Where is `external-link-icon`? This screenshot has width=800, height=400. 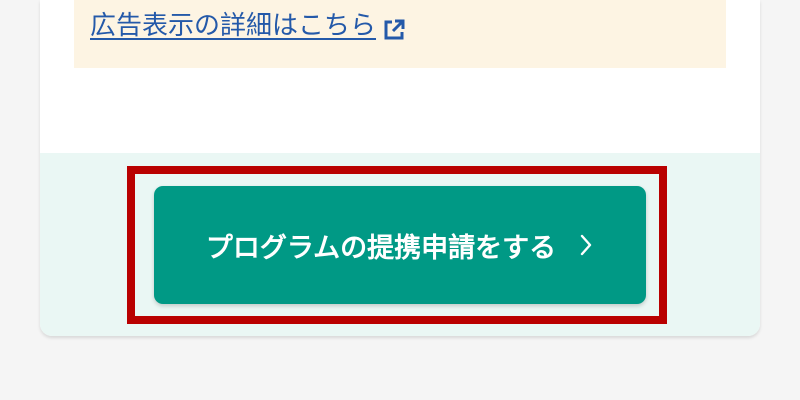 external-link-icon is located at coordinates (394, 27).